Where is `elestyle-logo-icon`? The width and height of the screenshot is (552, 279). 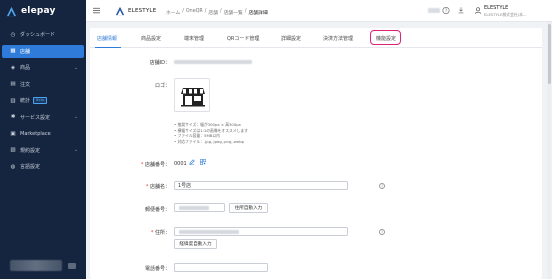
elestyle-logo-icon is located at coordinates (120, 11).